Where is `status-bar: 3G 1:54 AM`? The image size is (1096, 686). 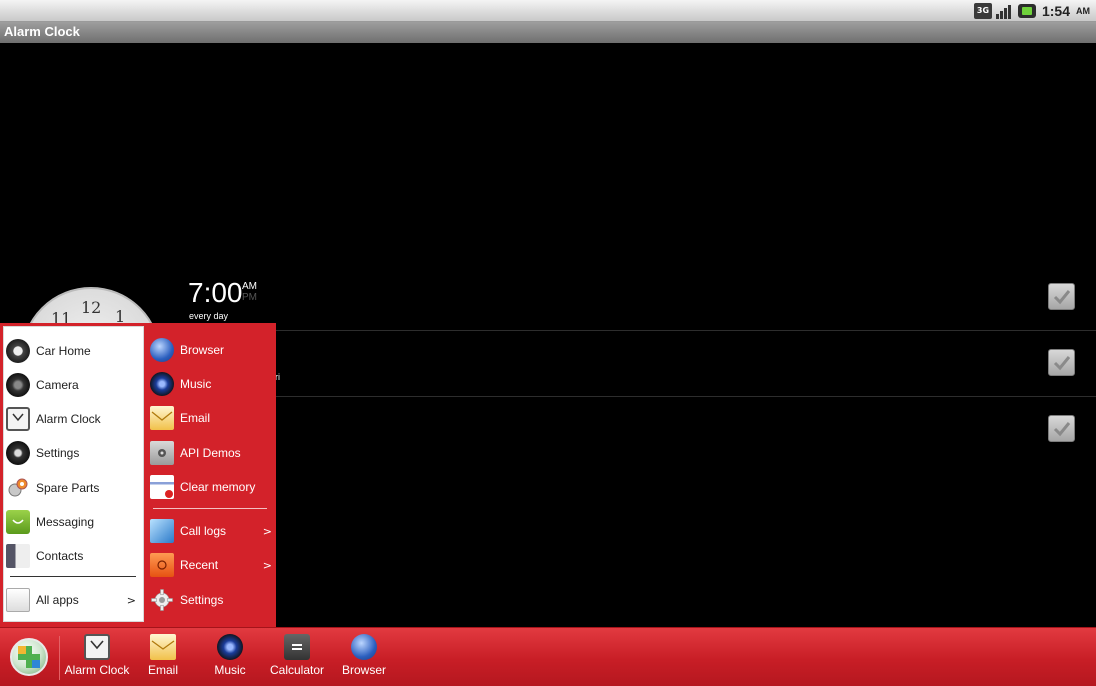 status-bar: 3G 1:54 AM is located at coordinates (548, 11).